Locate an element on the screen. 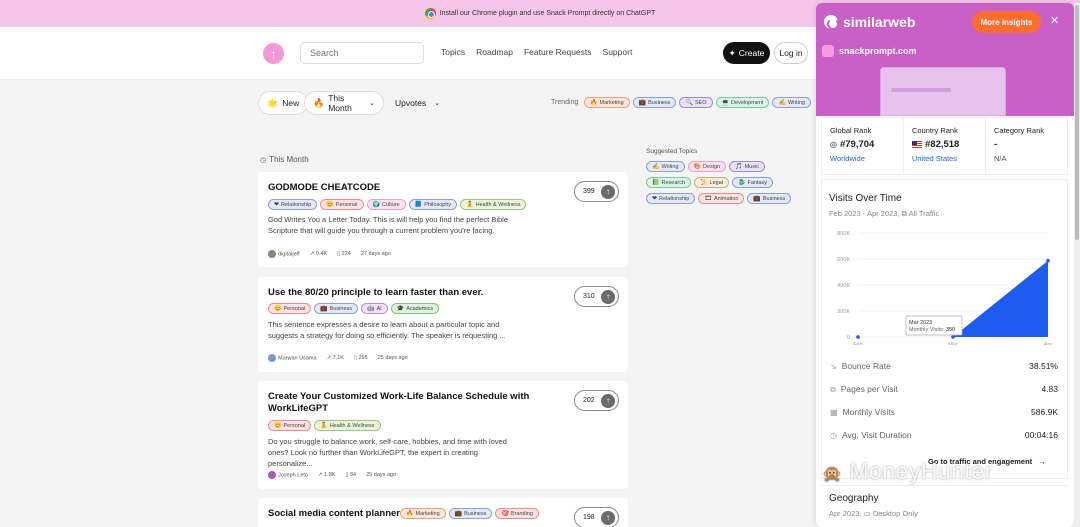  topic-tag: 🤖 AI is located at coordinates (374, 308).